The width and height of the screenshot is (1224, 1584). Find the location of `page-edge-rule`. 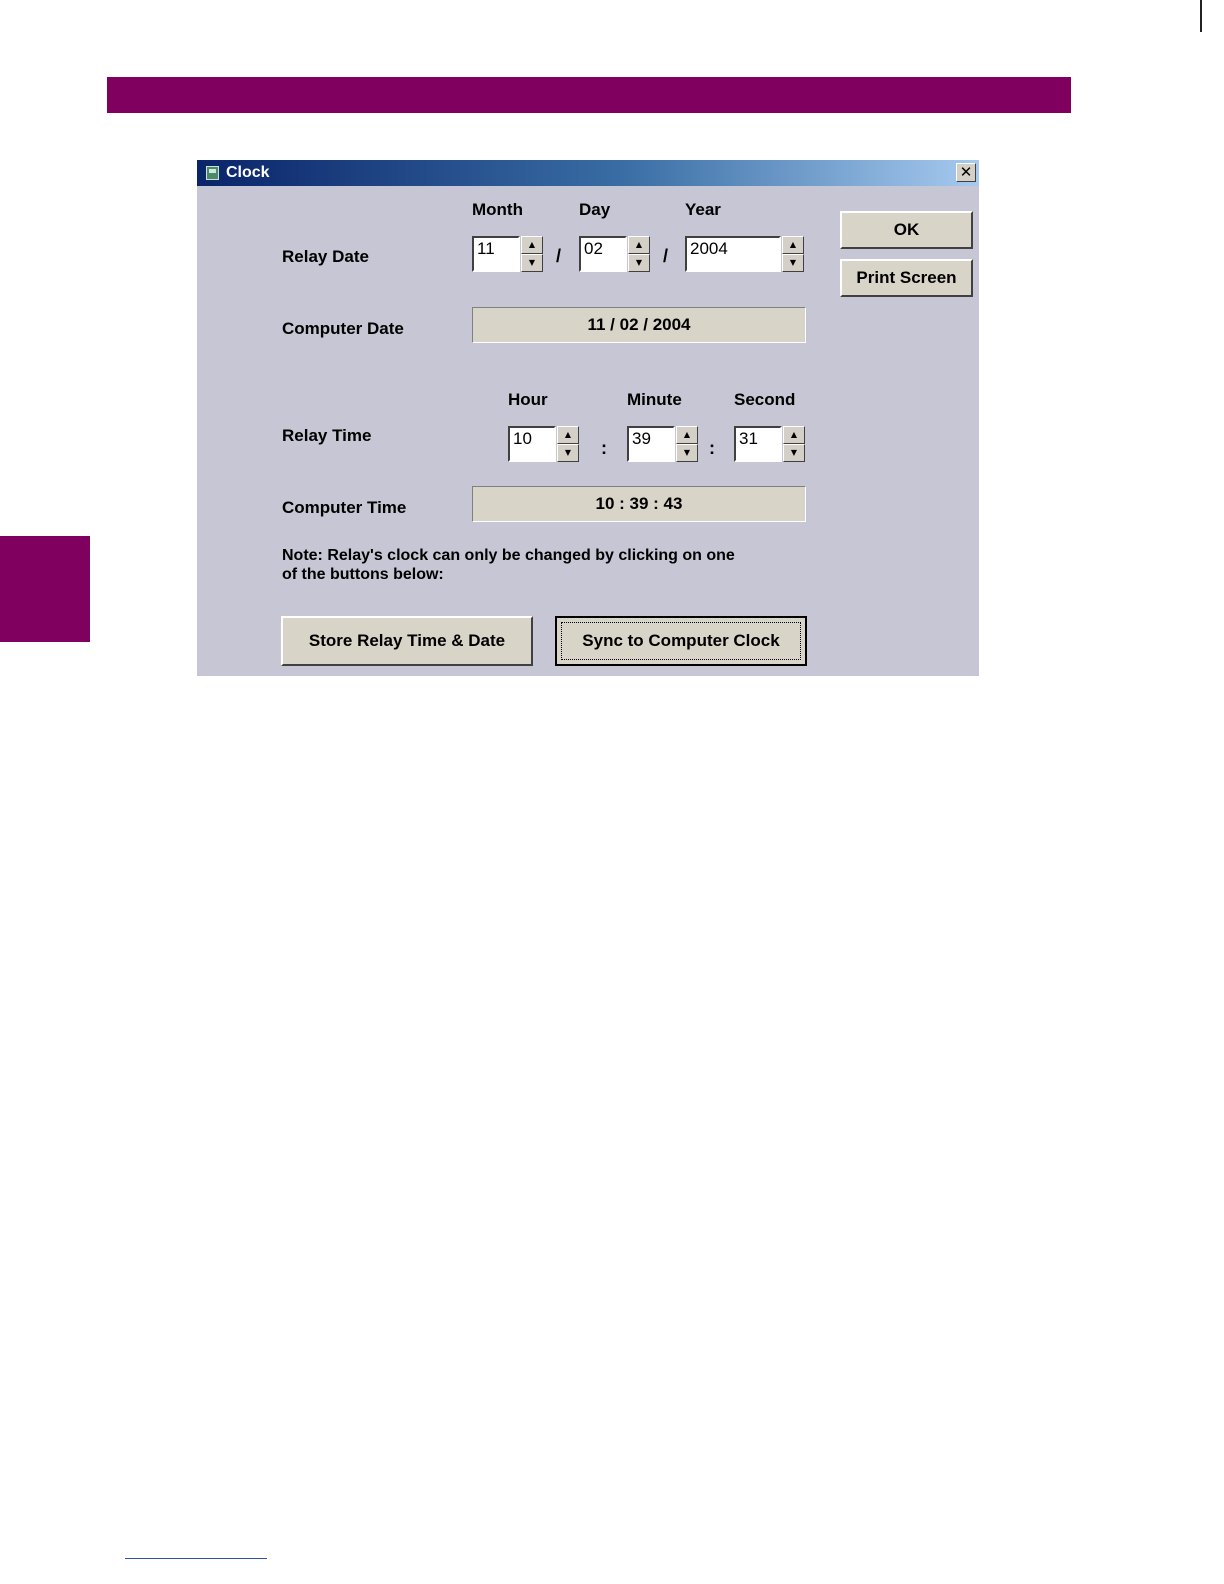

page-edge-rule is located at coordinates (1201, 16).